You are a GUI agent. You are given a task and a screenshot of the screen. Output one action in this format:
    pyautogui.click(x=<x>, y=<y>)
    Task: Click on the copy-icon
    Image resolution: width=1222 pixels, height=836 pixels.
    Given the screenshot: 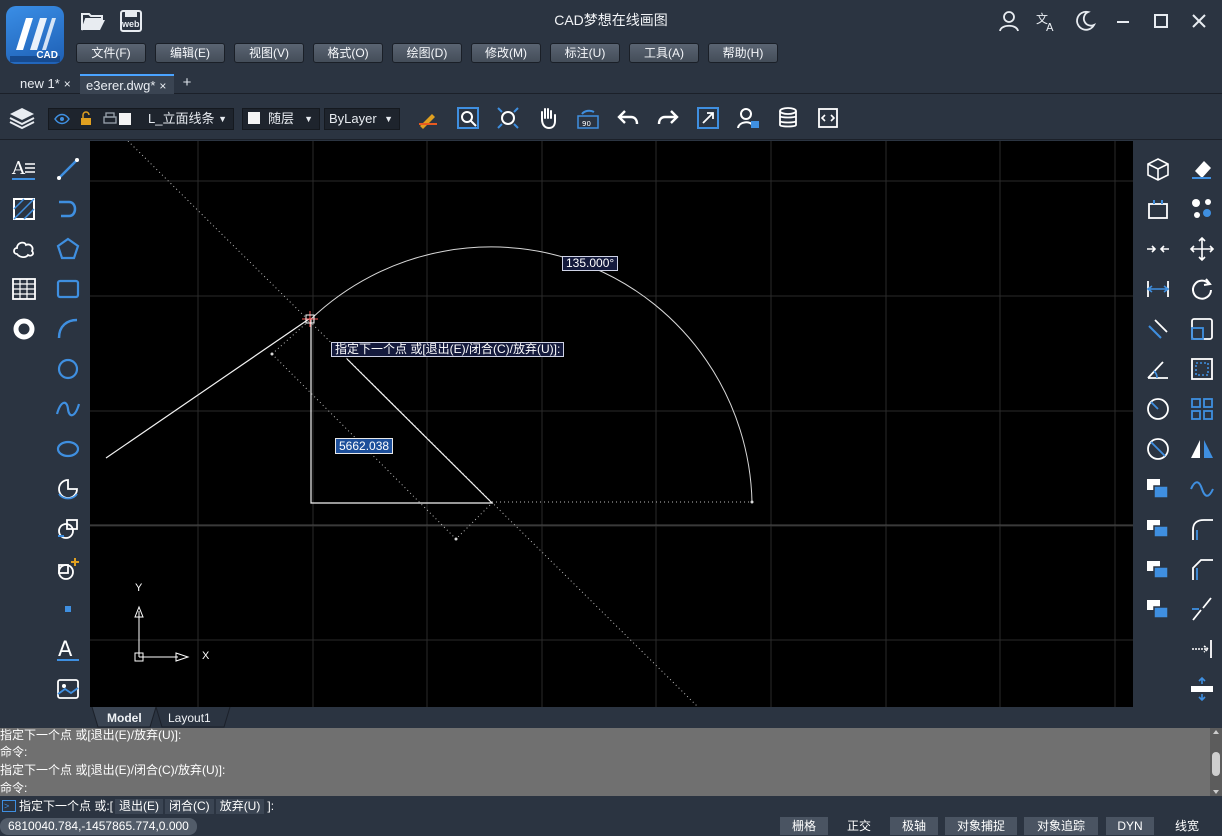 What is the action you would take?
    pyautogui.click(x=1158, y=209)
    